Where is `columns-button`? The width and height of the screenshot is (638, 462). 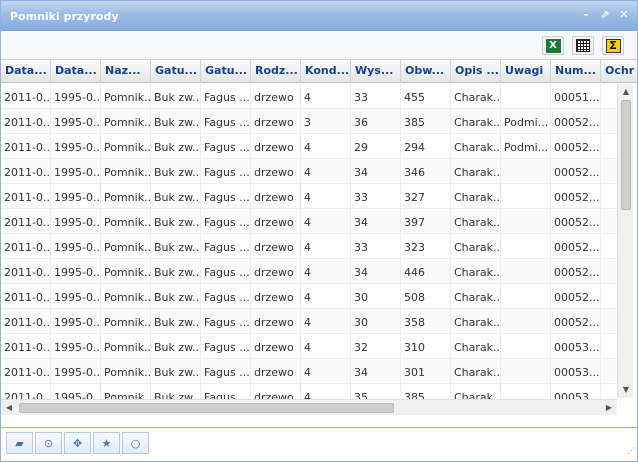 columns-button is located at coordinates (583, 45).